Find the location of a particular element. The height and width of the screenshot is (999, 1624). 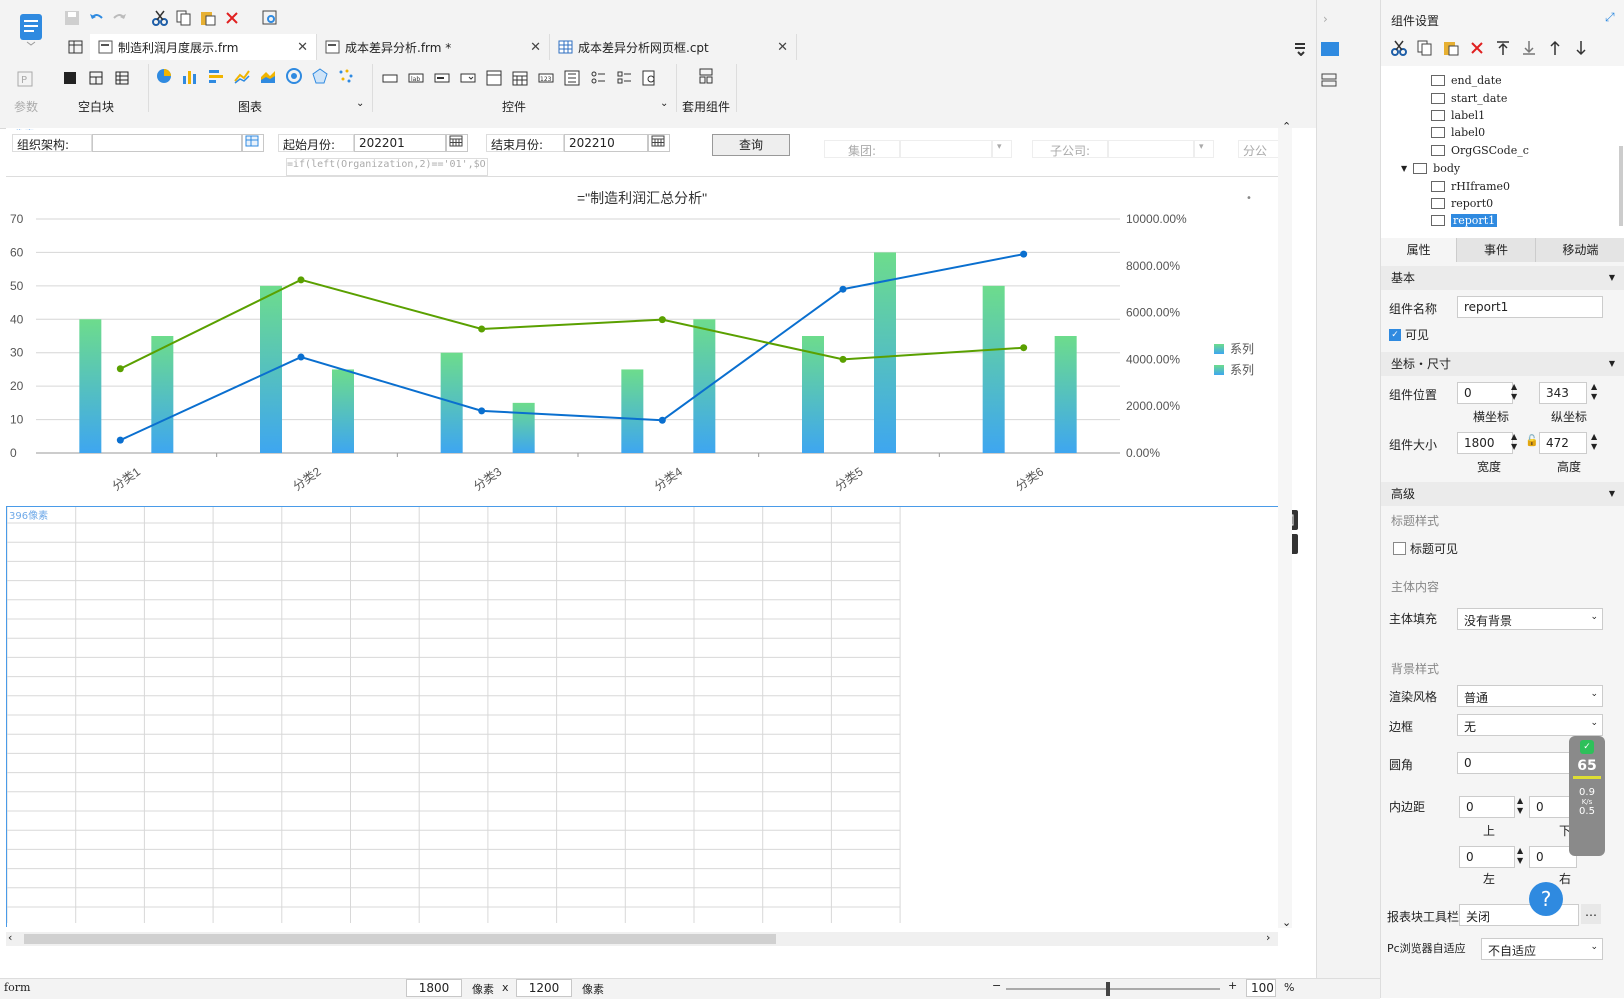

end-month-input: 202210 is located at coordinates (606, 143).